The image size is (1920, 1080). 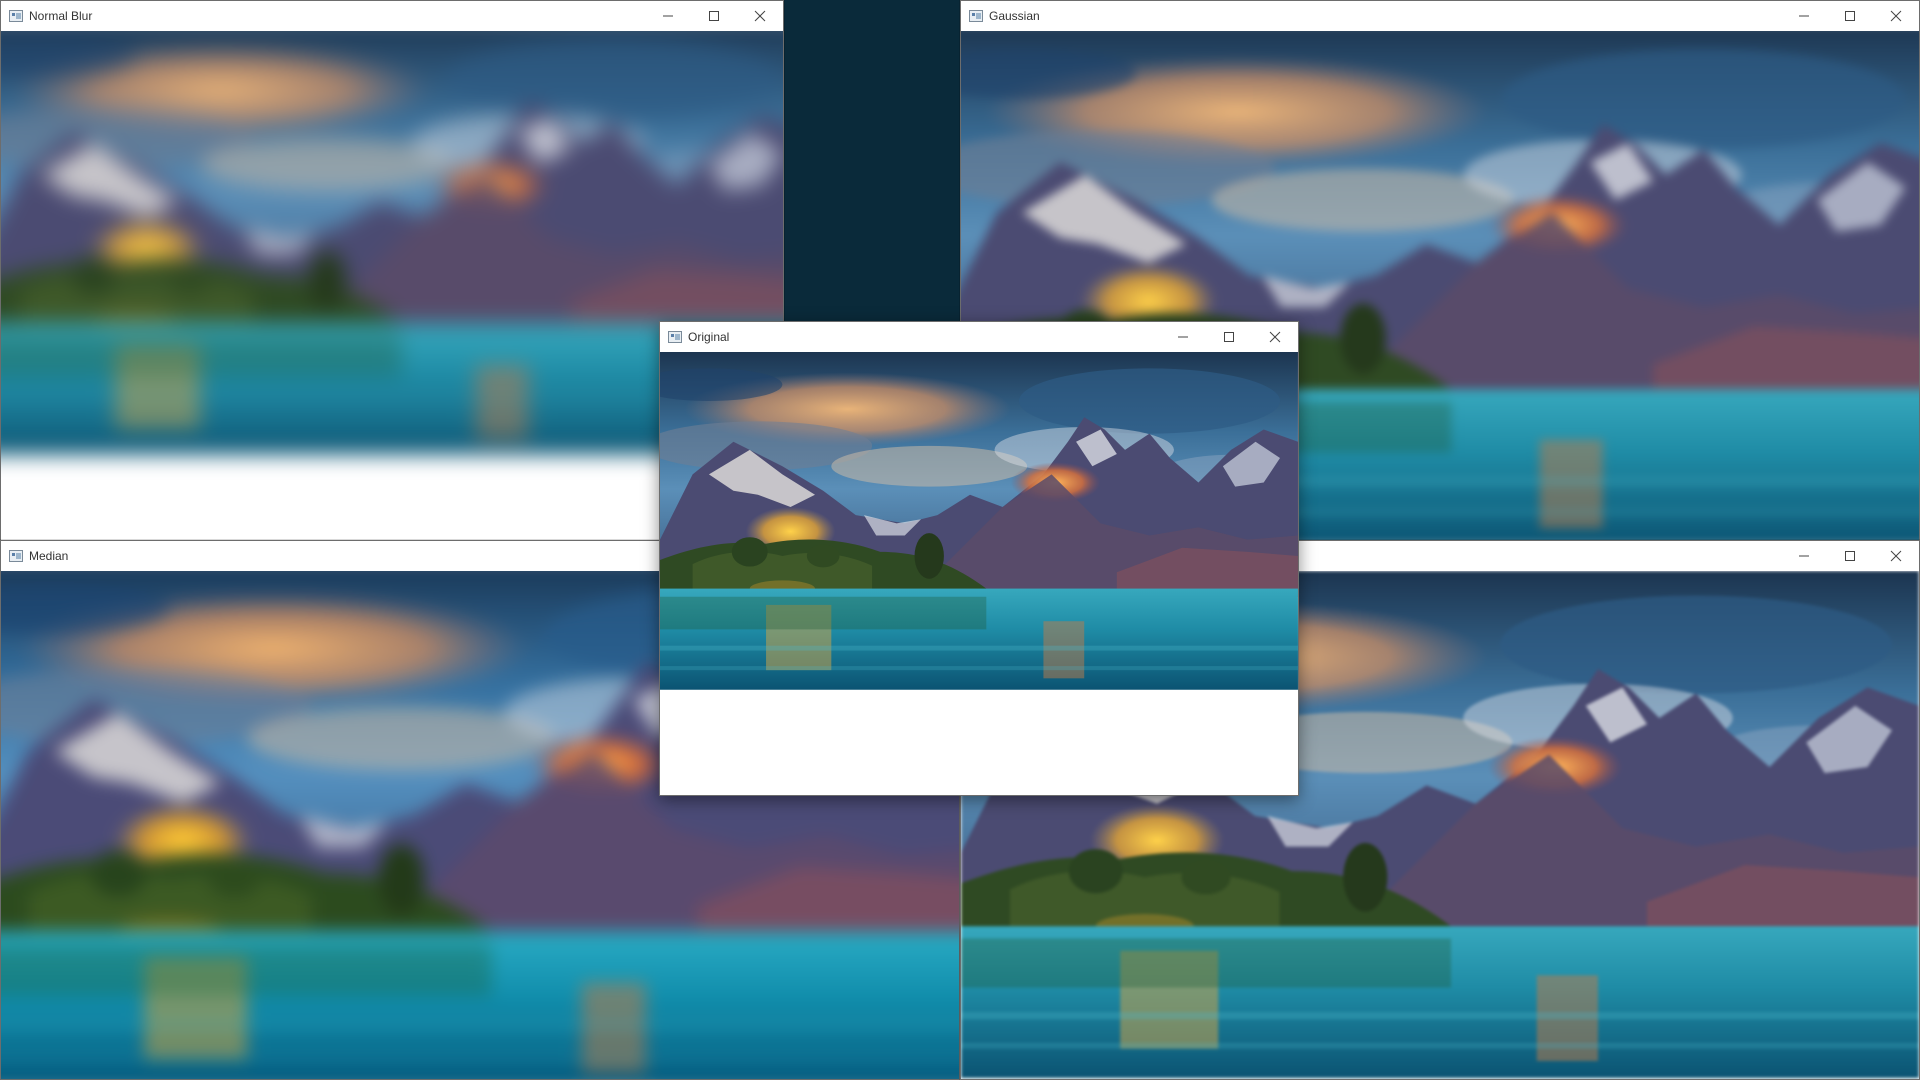 I want to click on titlebar: Original, so click(x=979, y=337).